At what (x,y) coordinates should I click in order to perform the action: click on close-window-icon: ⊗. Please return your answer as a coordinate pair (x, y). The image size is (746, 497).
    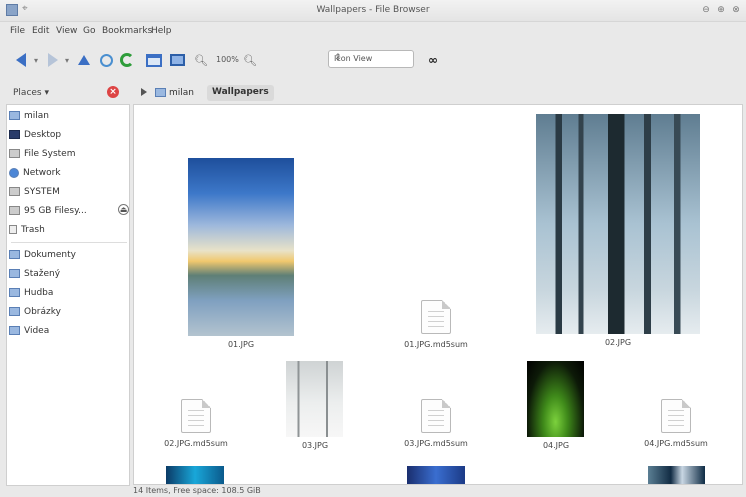
    Looking at the image, I should click on (736, 10).